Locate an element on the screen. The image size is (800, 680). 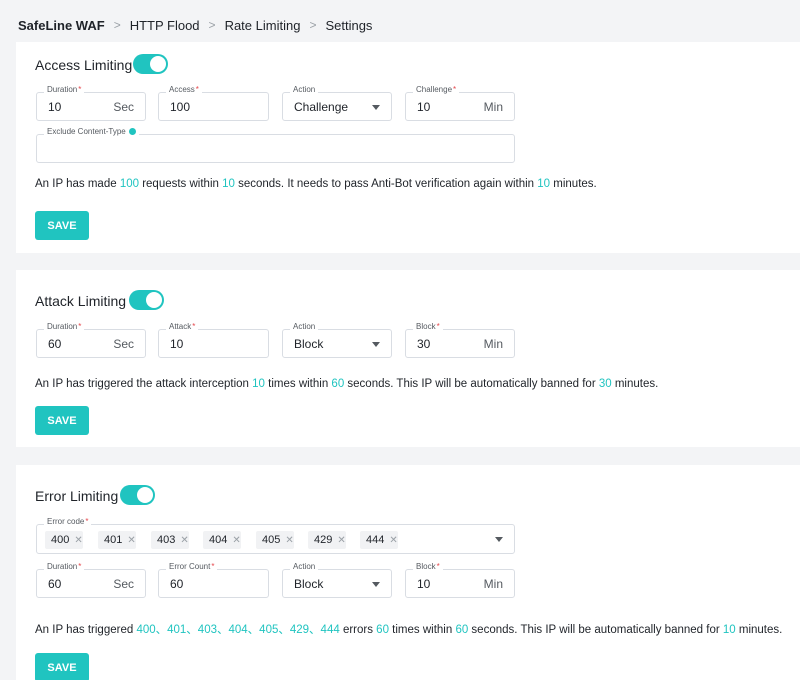
attack-limiting-toggle is located at coordinates (146, 300).